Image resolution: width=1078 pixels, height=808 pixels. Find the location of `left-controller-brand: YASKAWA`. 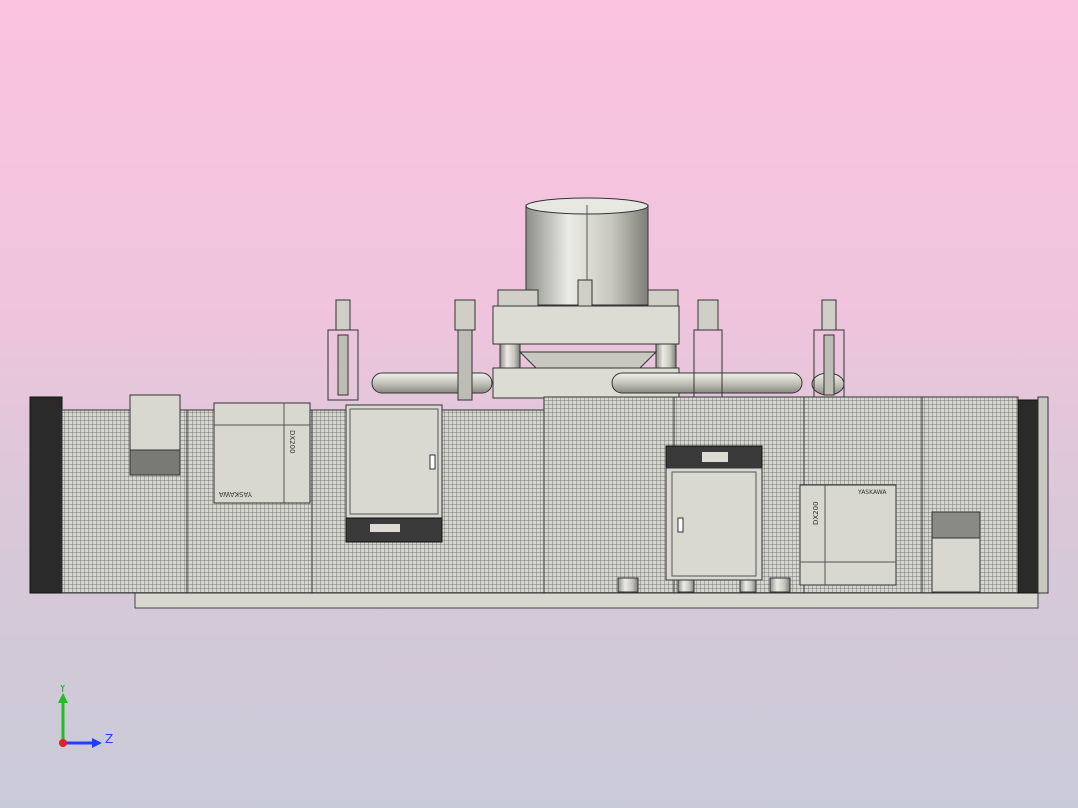

left-controller-brand: YASKAWA is located at coordinates (236, 494).